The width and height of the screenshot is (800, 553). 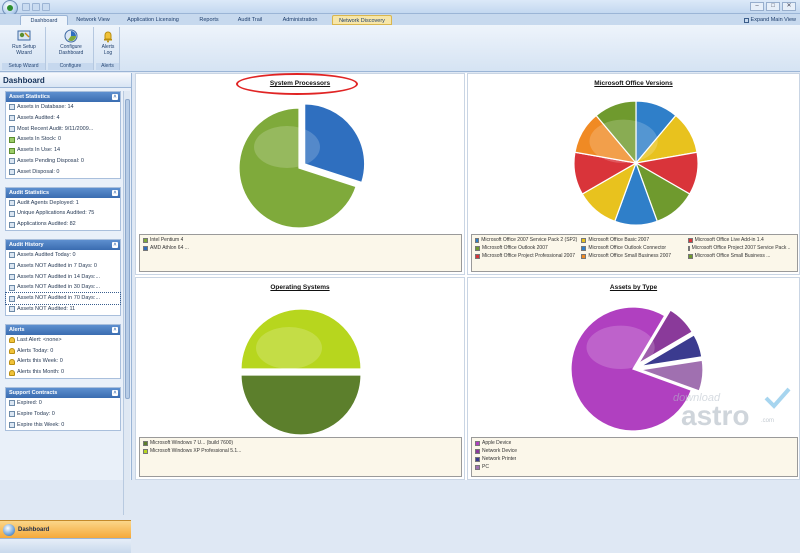 I want to click on list-item: Audit Agents Deployed: 1, so click(x=63, y=203).